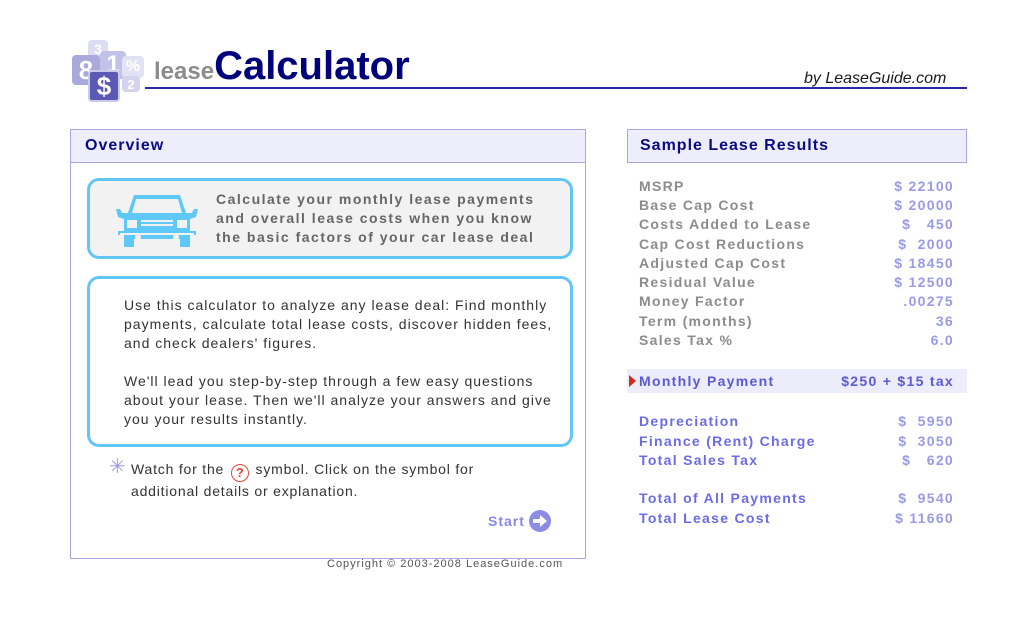 This screenshot has width=1024, height=619. What do you see at coordinates (727, 440) in the screenshot?
I see `result-label: Finance (Rent) Charge` at bounding box center [727, 440].